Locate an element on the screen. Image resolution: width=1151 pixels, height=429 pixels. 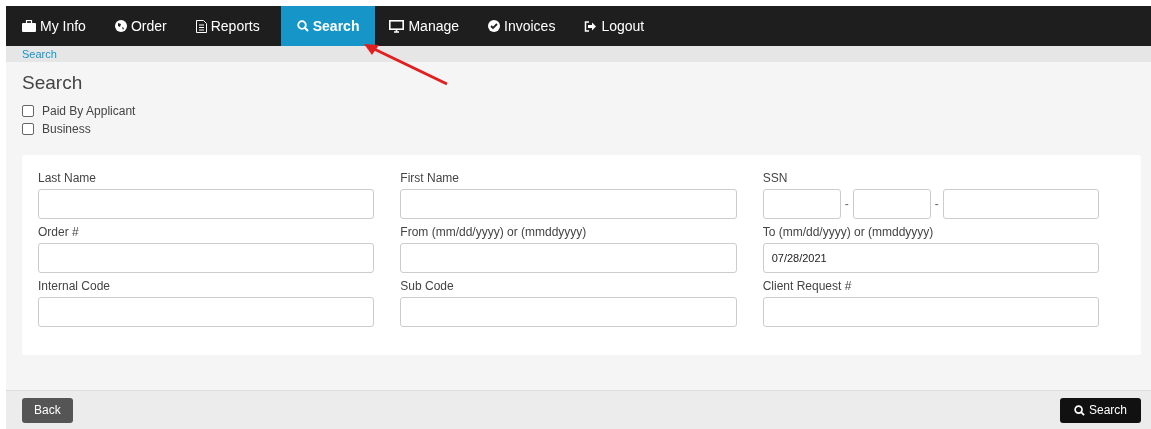
nav-tab: Logout is located at coordinates (618, 26).